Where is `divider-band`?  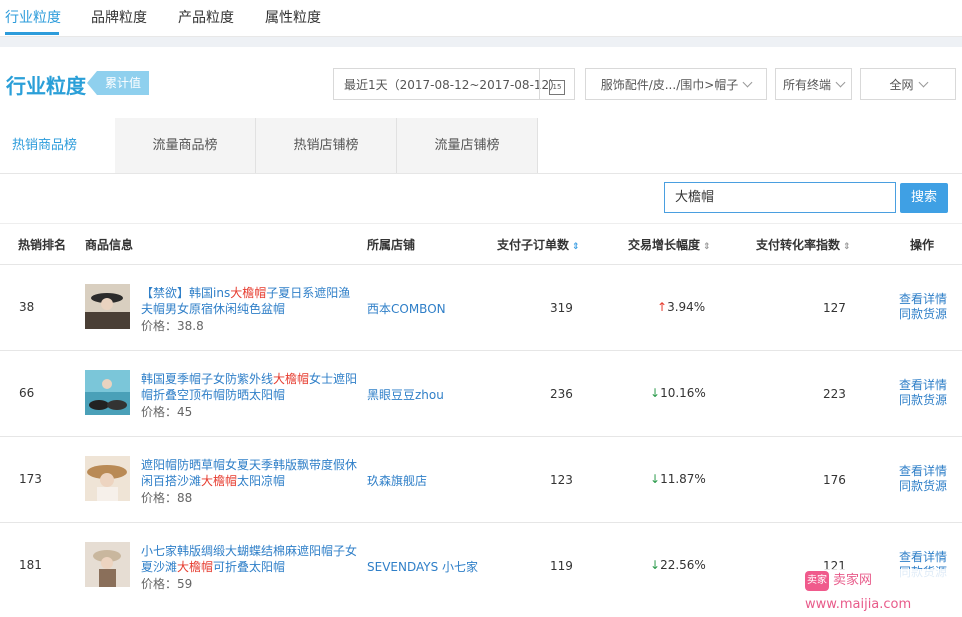 divider-band is located at coordinates (481, 42).